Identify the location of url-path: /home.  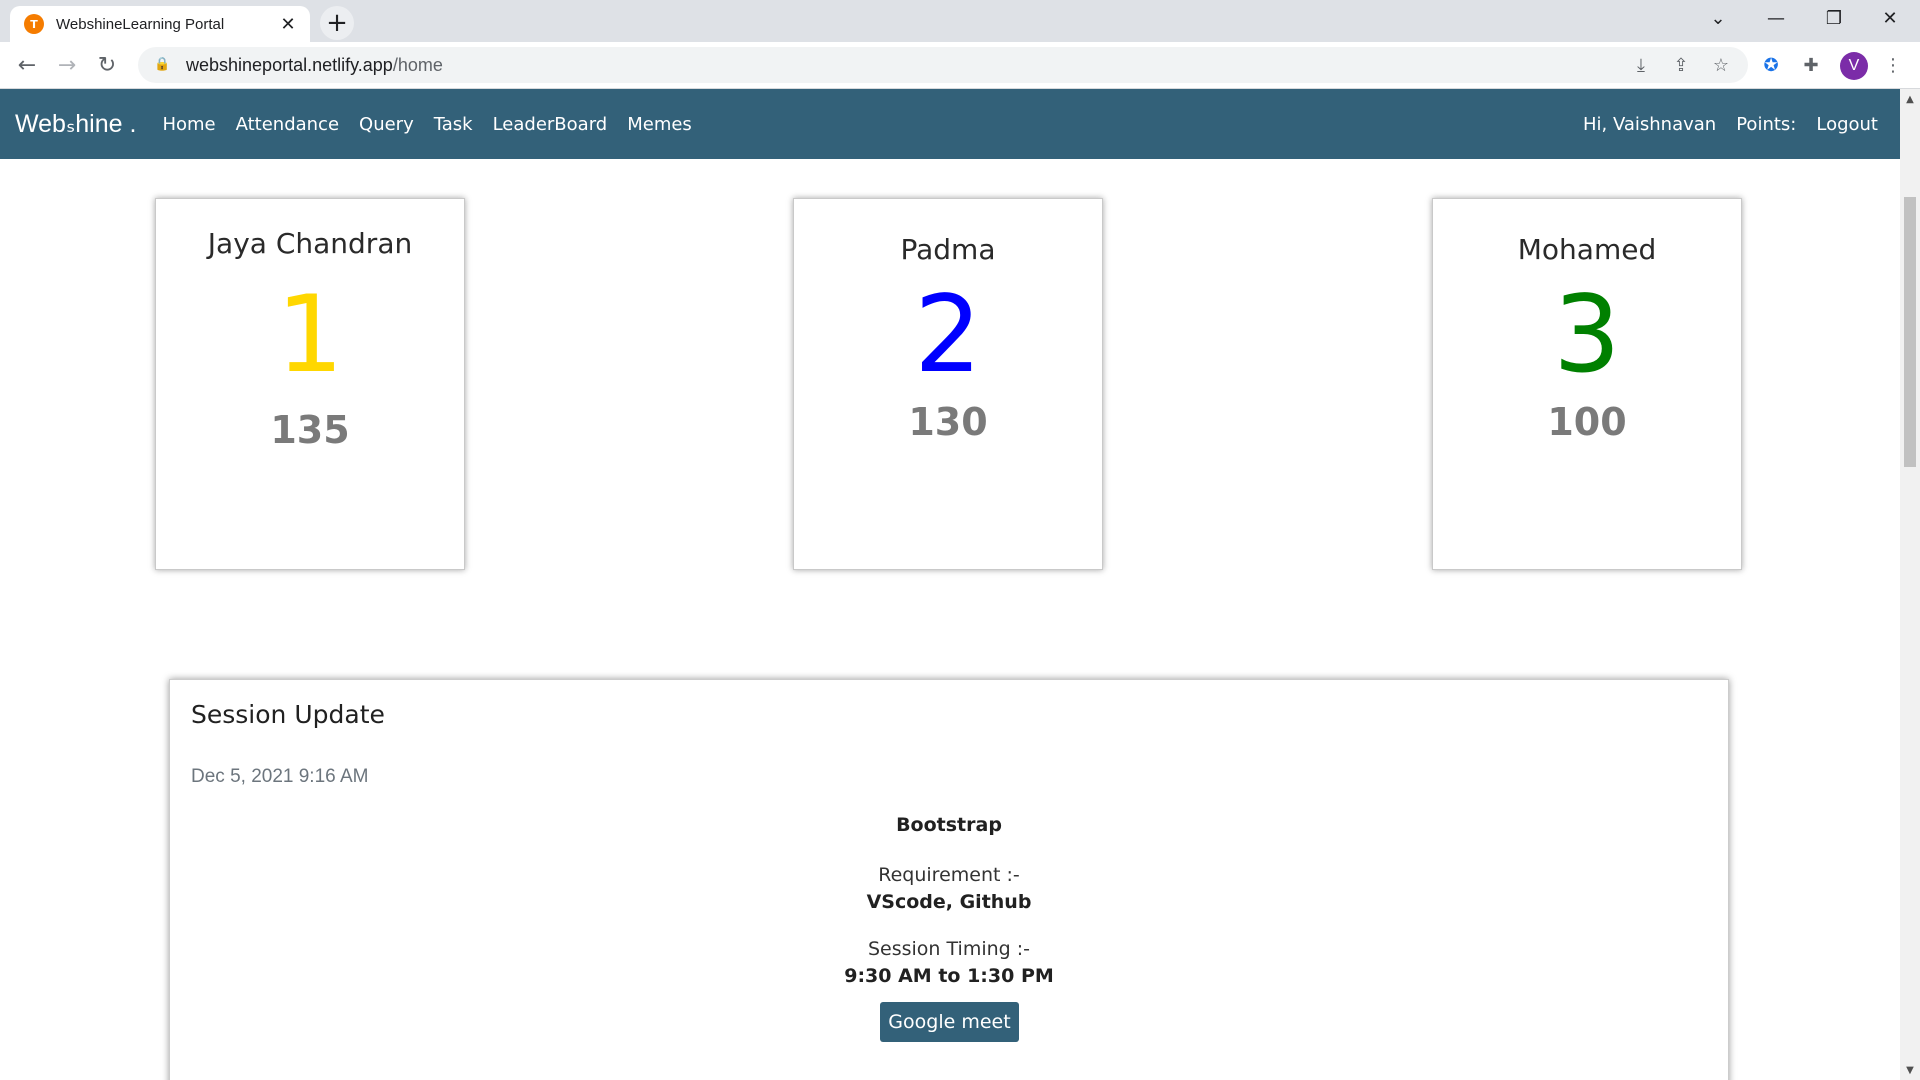
(417, 64).